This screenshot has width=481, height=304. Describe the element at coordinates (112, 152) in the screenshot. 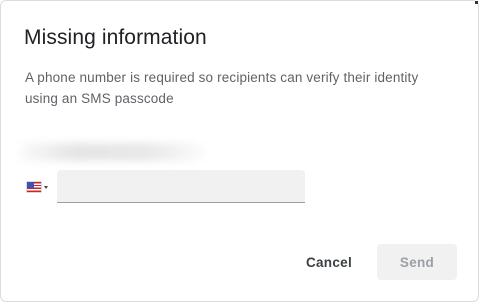

I see `redacted-label` at that location.